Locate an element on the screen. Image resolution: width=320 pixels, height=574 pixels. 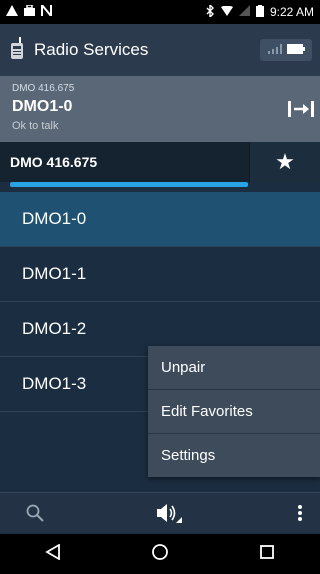
n-notification-icon is located at coordinates (46, 10).